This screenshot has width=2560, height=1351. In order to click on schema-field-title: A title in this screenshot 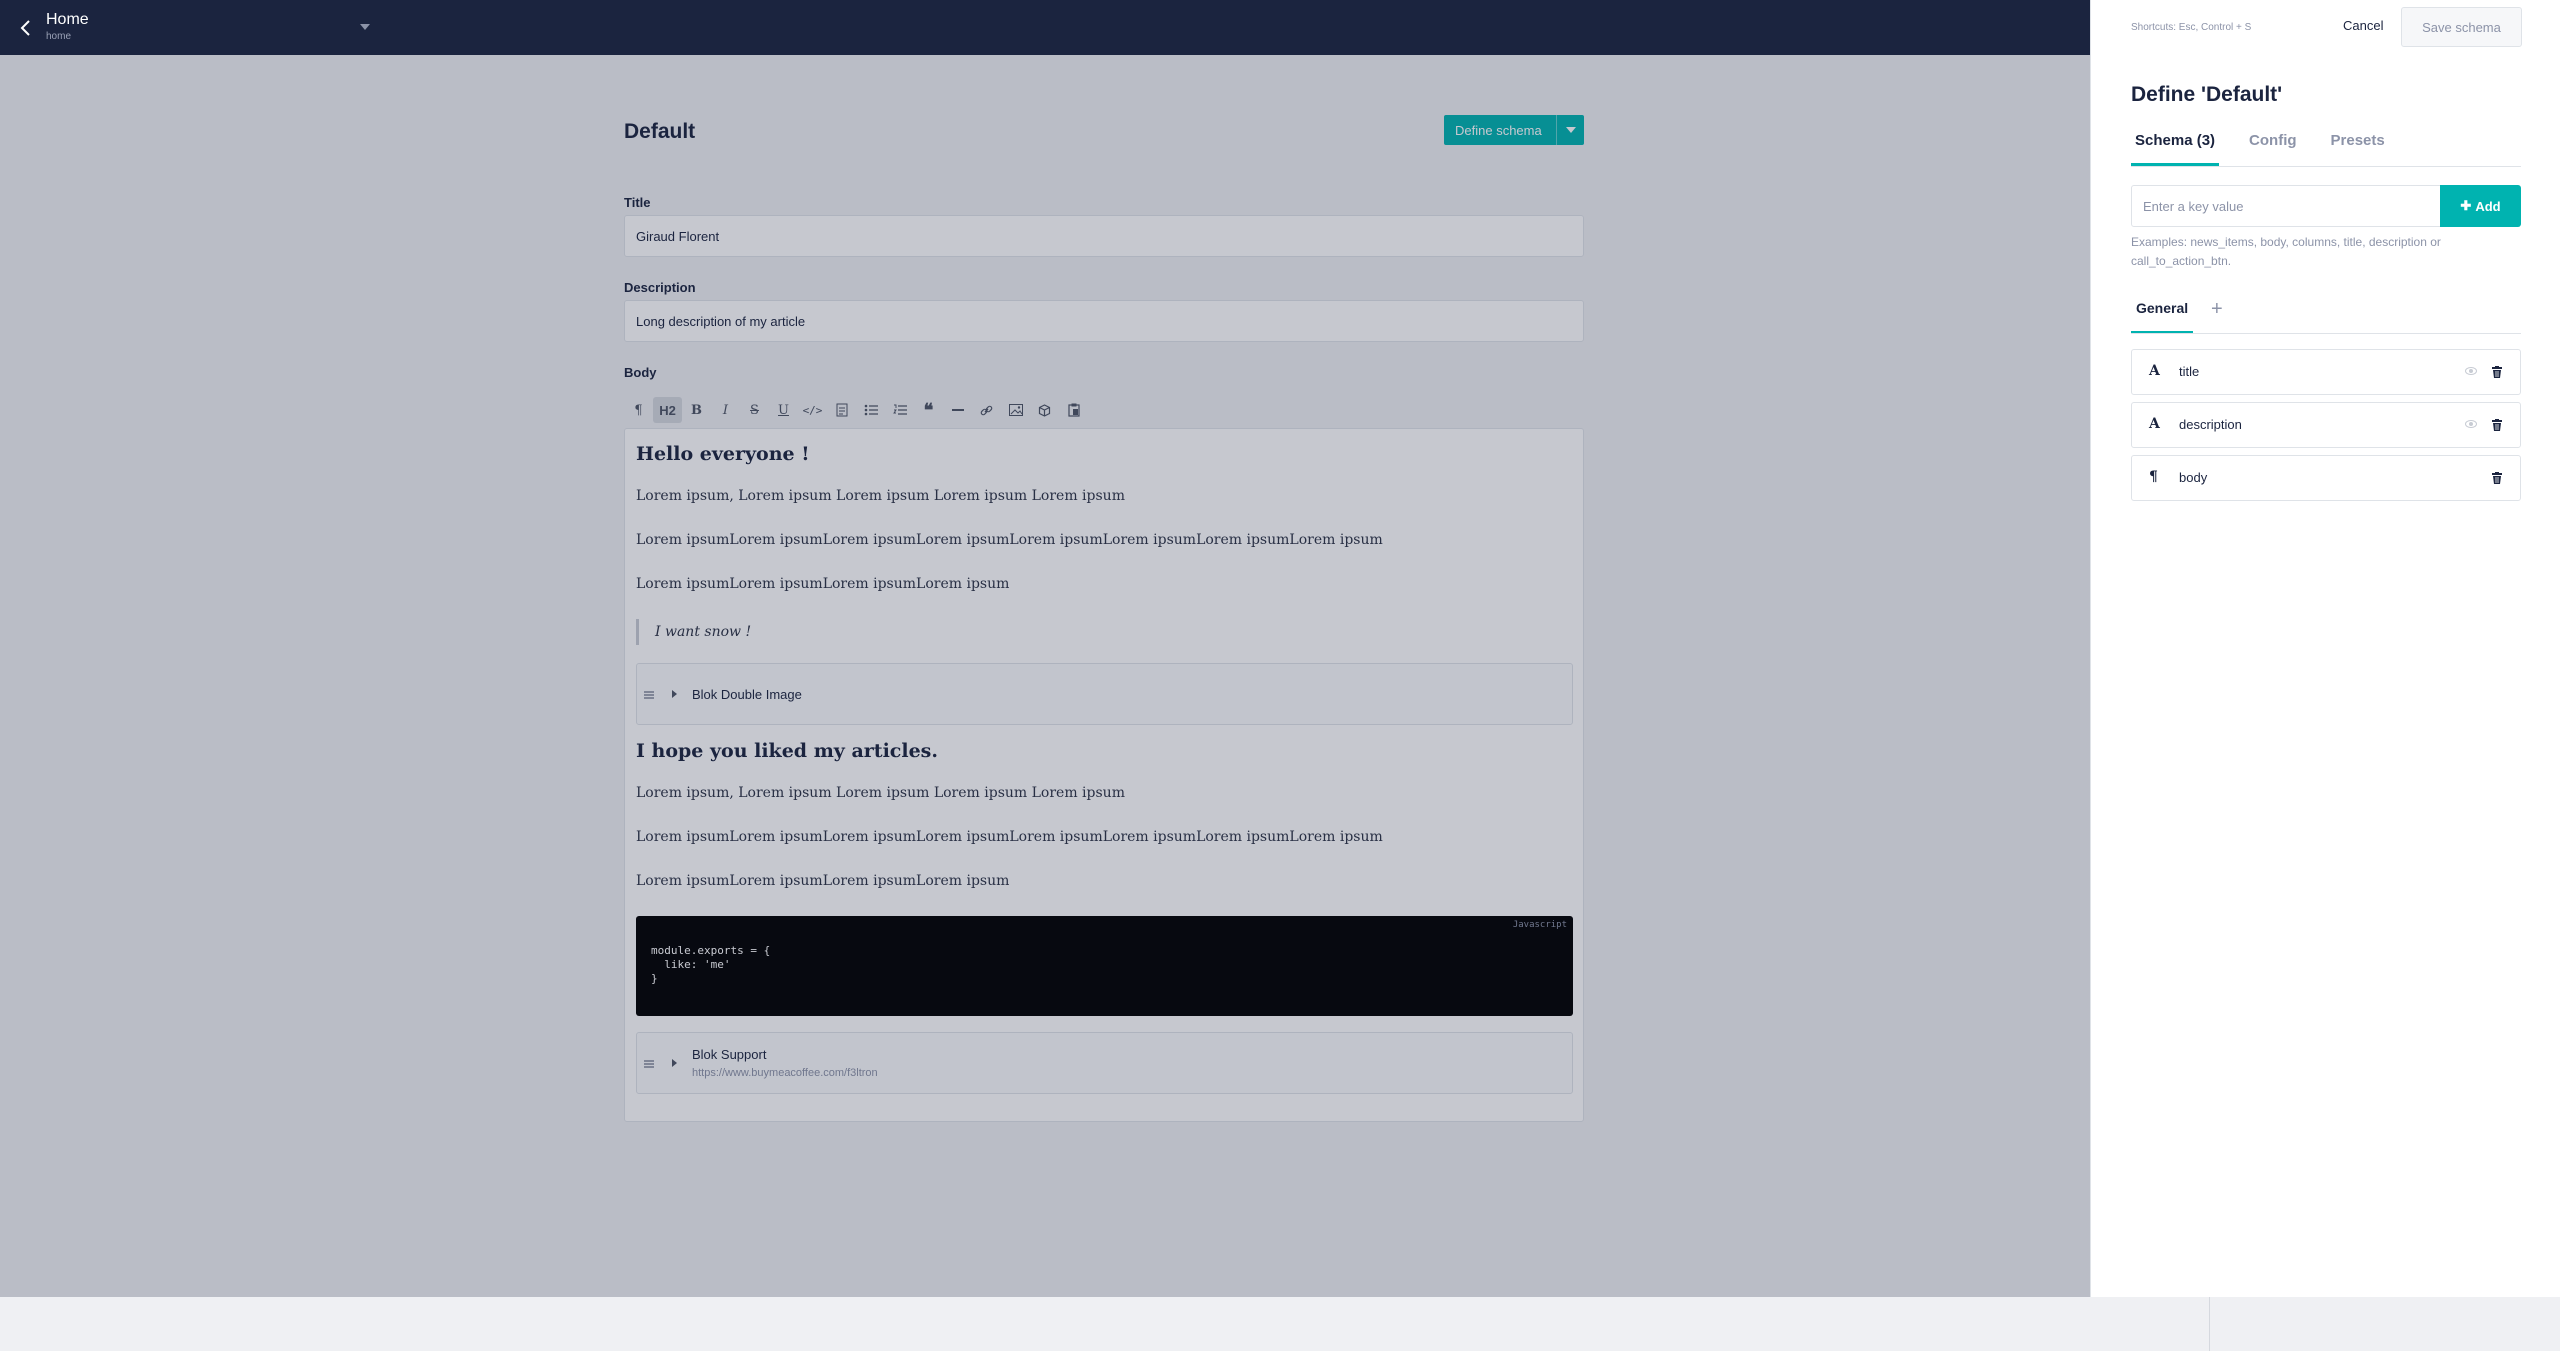, I will do `click(2326, 372)`.